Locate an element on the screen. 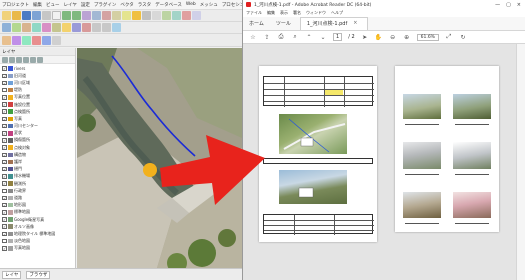  red-arrow is located at coordinates (212, 170).